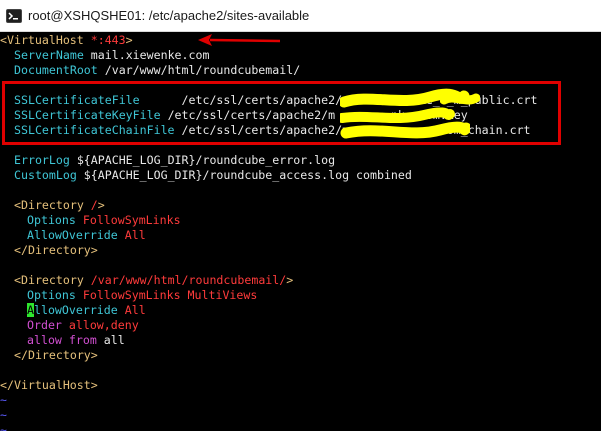 This screenshot has height=431, width=601. Describe the element at coordinates (79, 340) in the screenshot. I see `dir2-allow-from: from` at that location.